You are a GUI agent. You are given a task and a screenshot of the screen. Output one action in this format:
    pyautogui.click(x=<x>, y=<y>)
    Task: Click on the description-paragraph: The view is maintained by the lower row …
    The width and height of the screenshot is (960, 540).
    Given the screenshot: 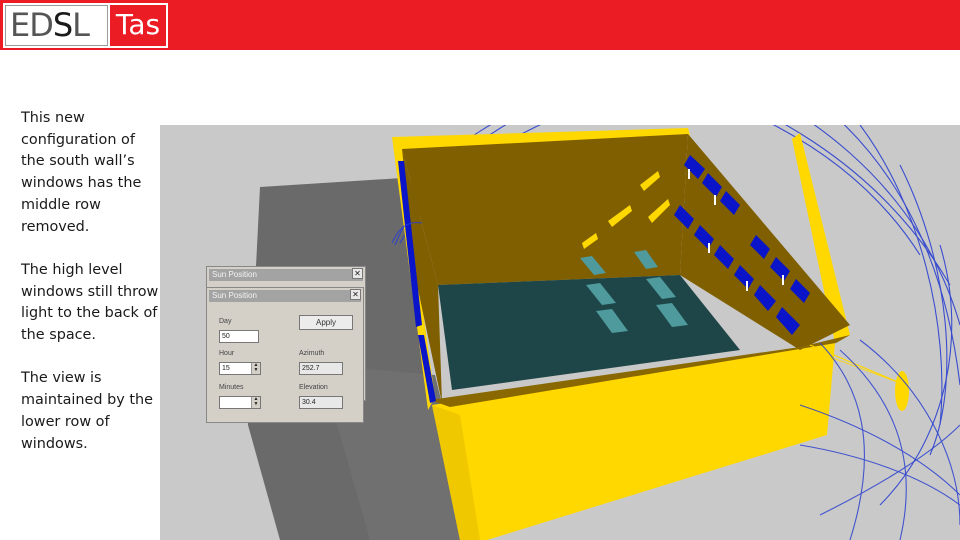 What is the action you would take?
    pyautogui.click(x=87, y=411)
    